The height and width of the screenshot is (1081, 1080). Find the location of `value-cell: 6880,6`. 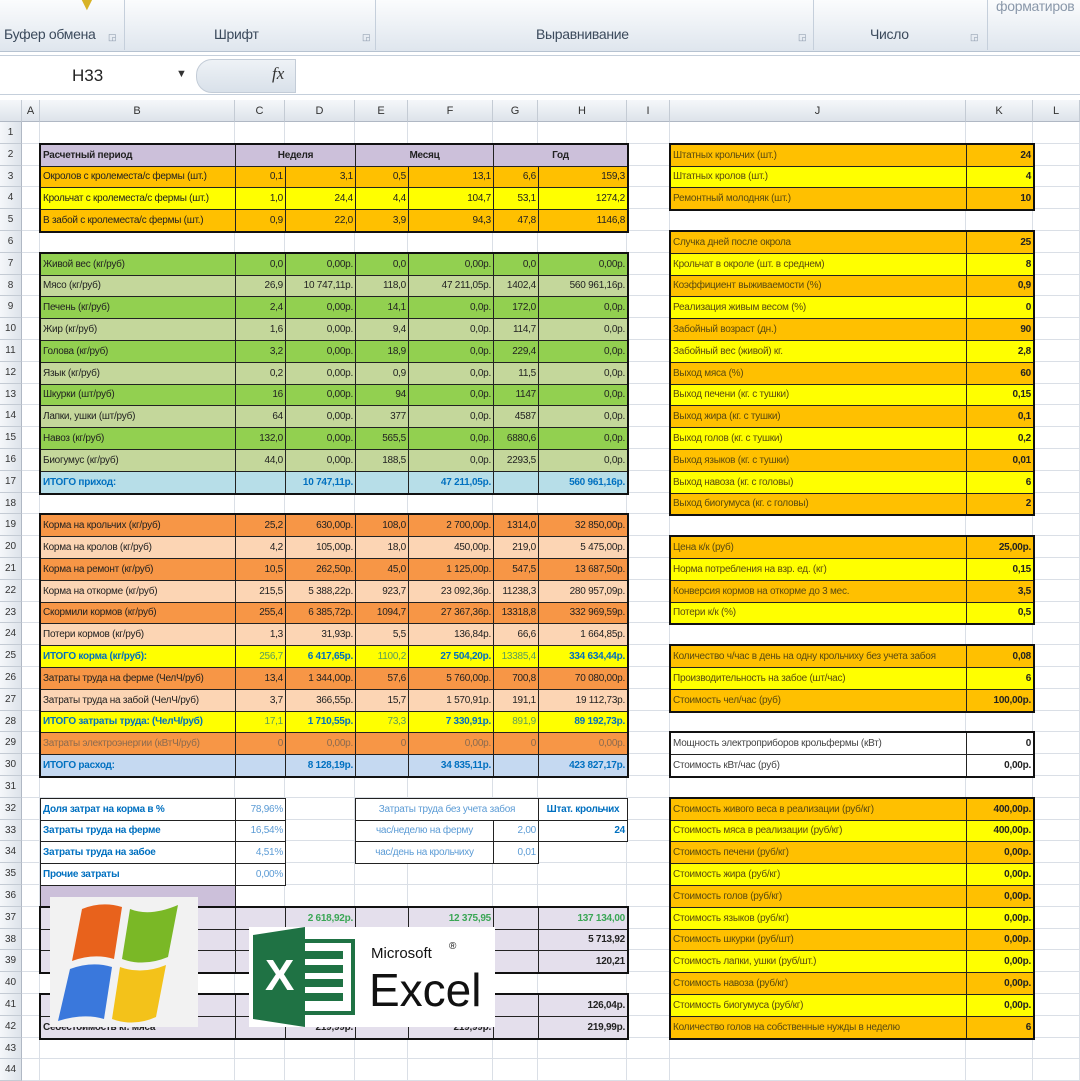

value-cell: 6880,6 is located at coordinates (516, 438).